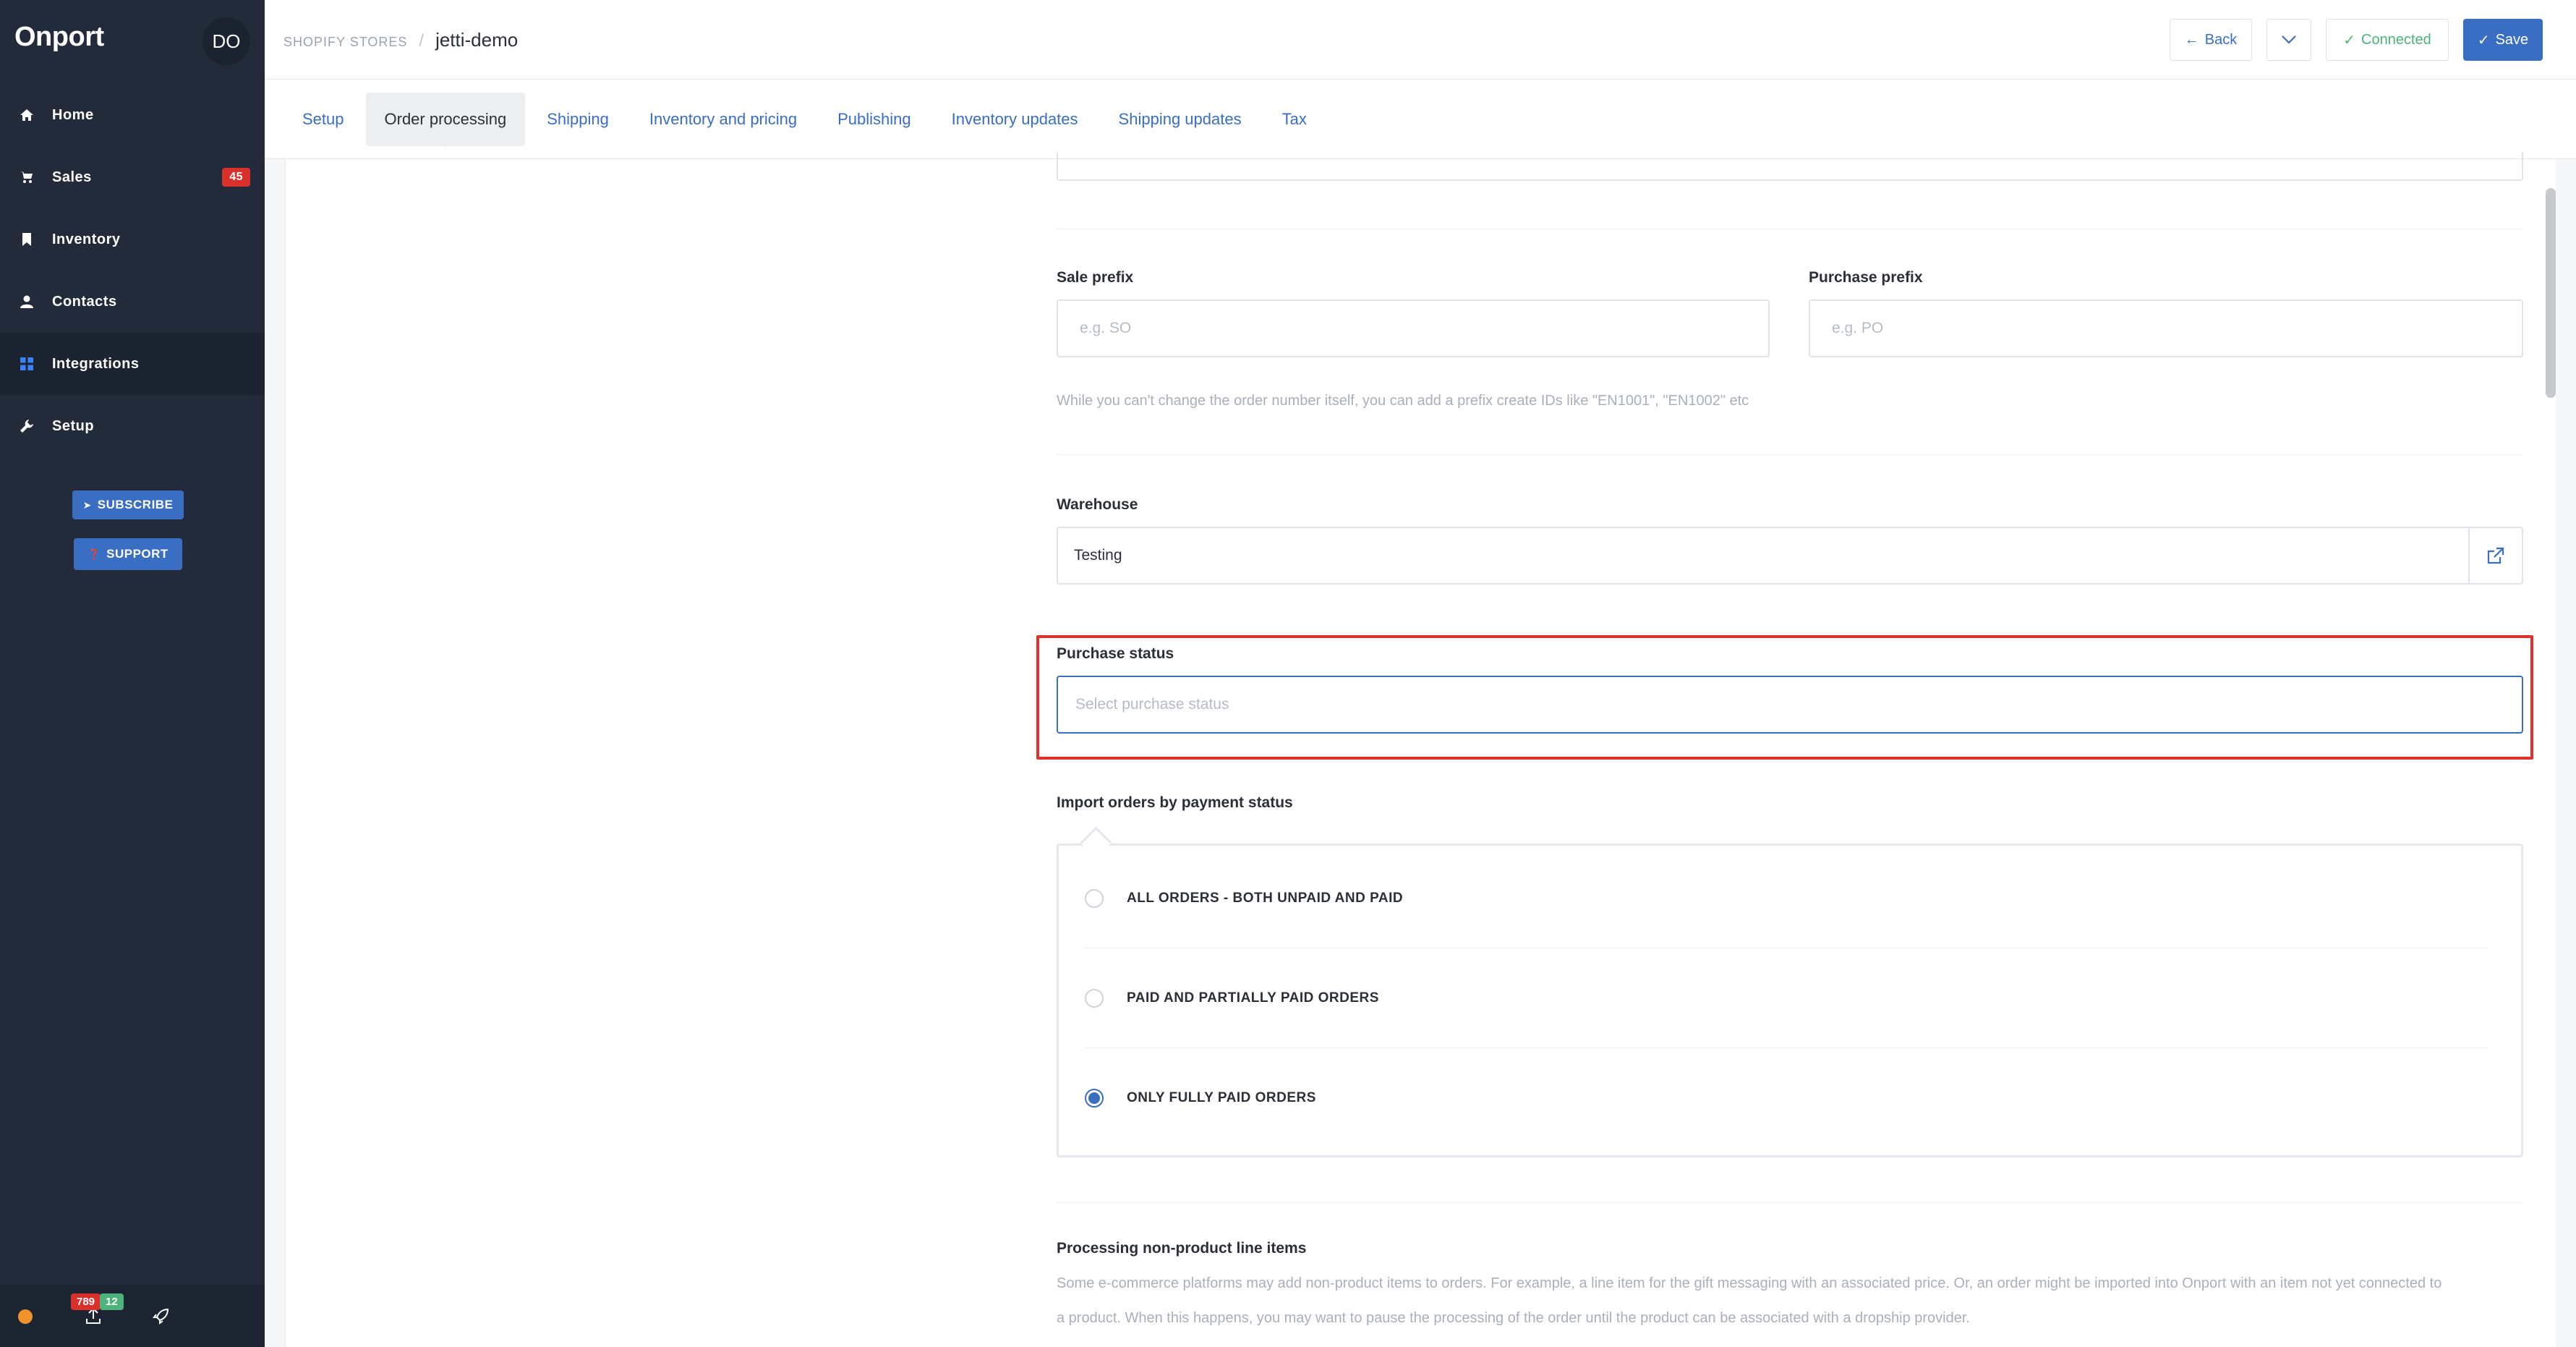 This screenshot has width=2576, height=1347. Describe the element at coordinates (95, 554) in the screenshot. I see `help-icon: ❓` at that location.